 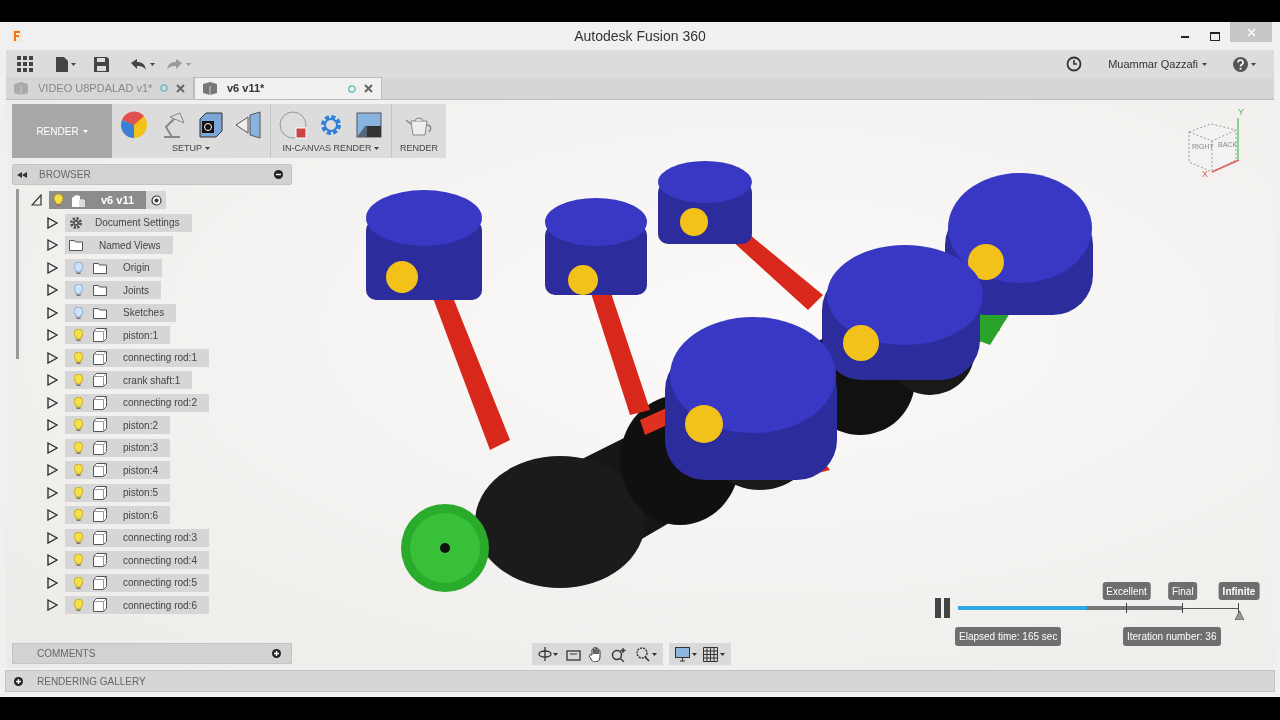 I want to click on sphere-render-icon, so click(x=293, y=125).